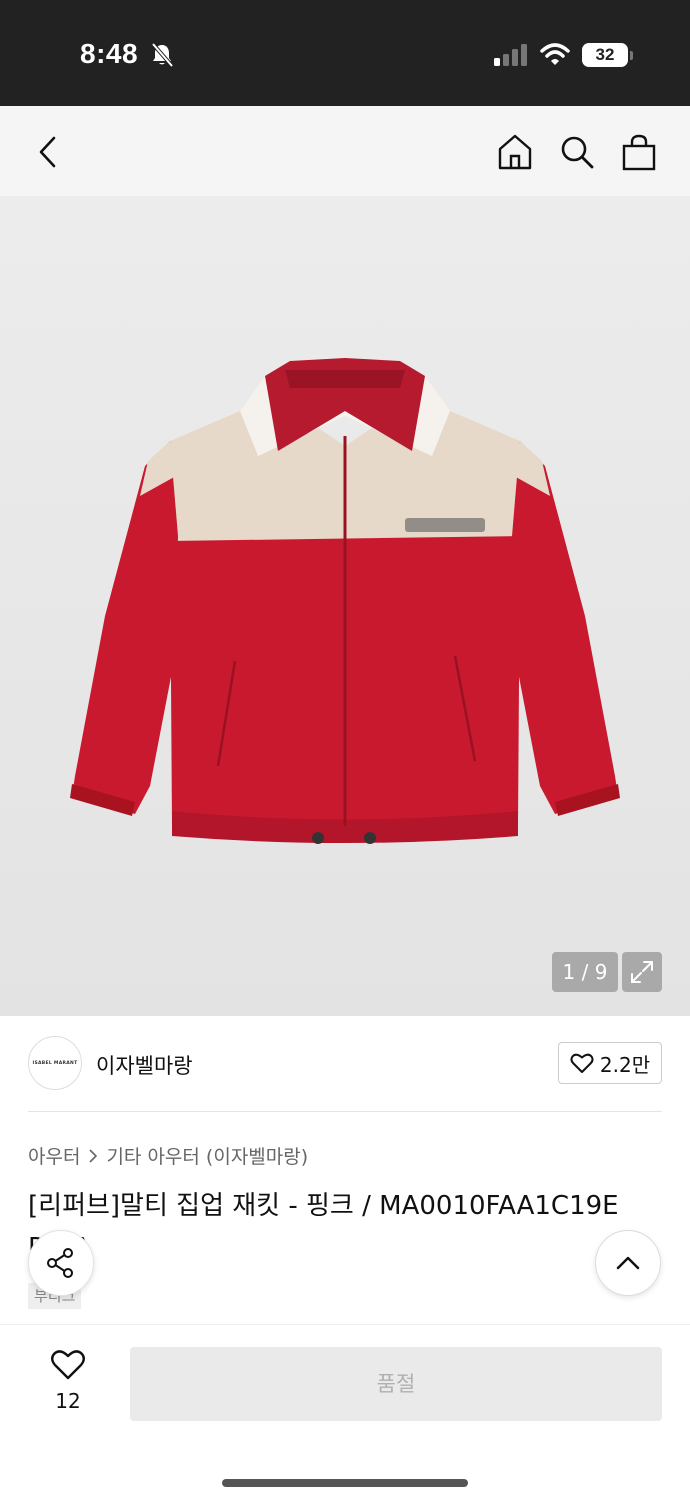  Describe the element at coordinates (396, 1384) in the screenshot. I see `soldout-button: 품절` at that location.